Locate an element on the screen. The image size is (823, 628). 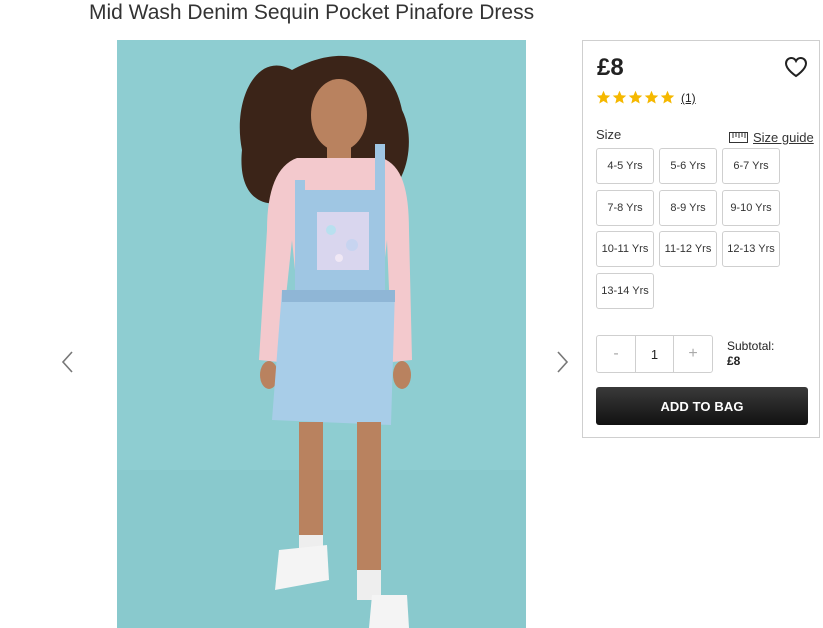
product-price: £8 is located at coordinates (610, 67).